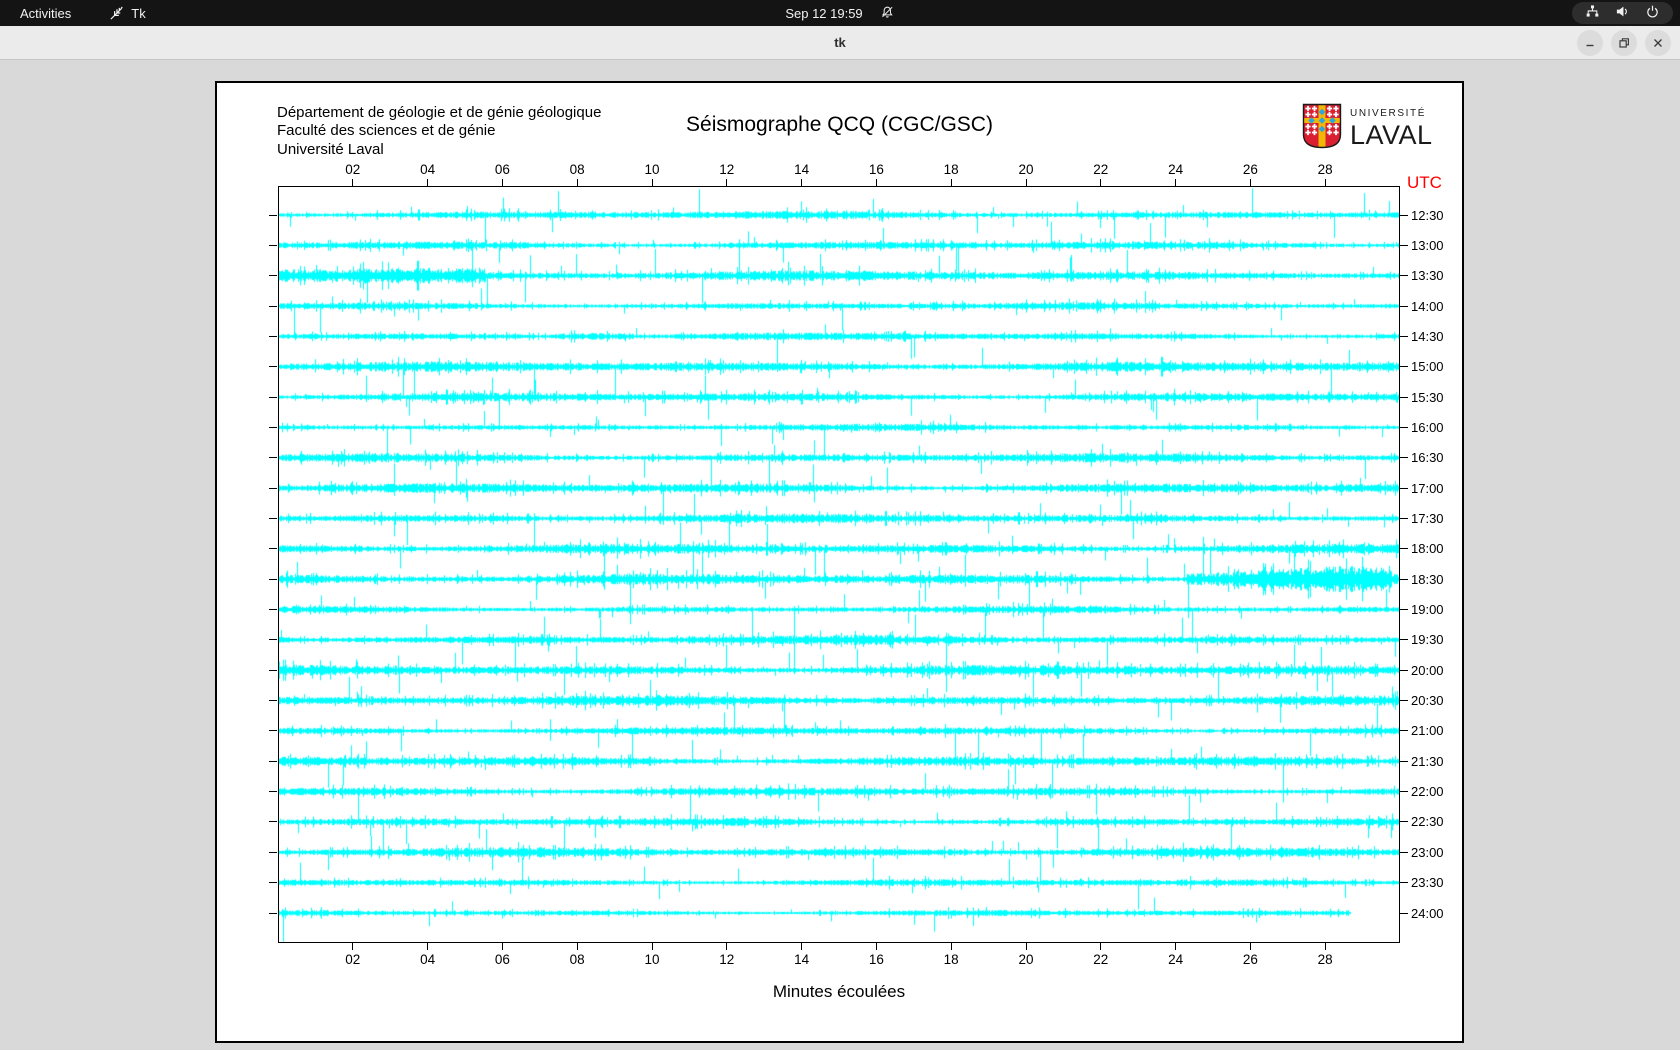  Describe the element at coordinates (1427, 731) in the screenshot. I see `utc-row-label: 21:00` at that location.